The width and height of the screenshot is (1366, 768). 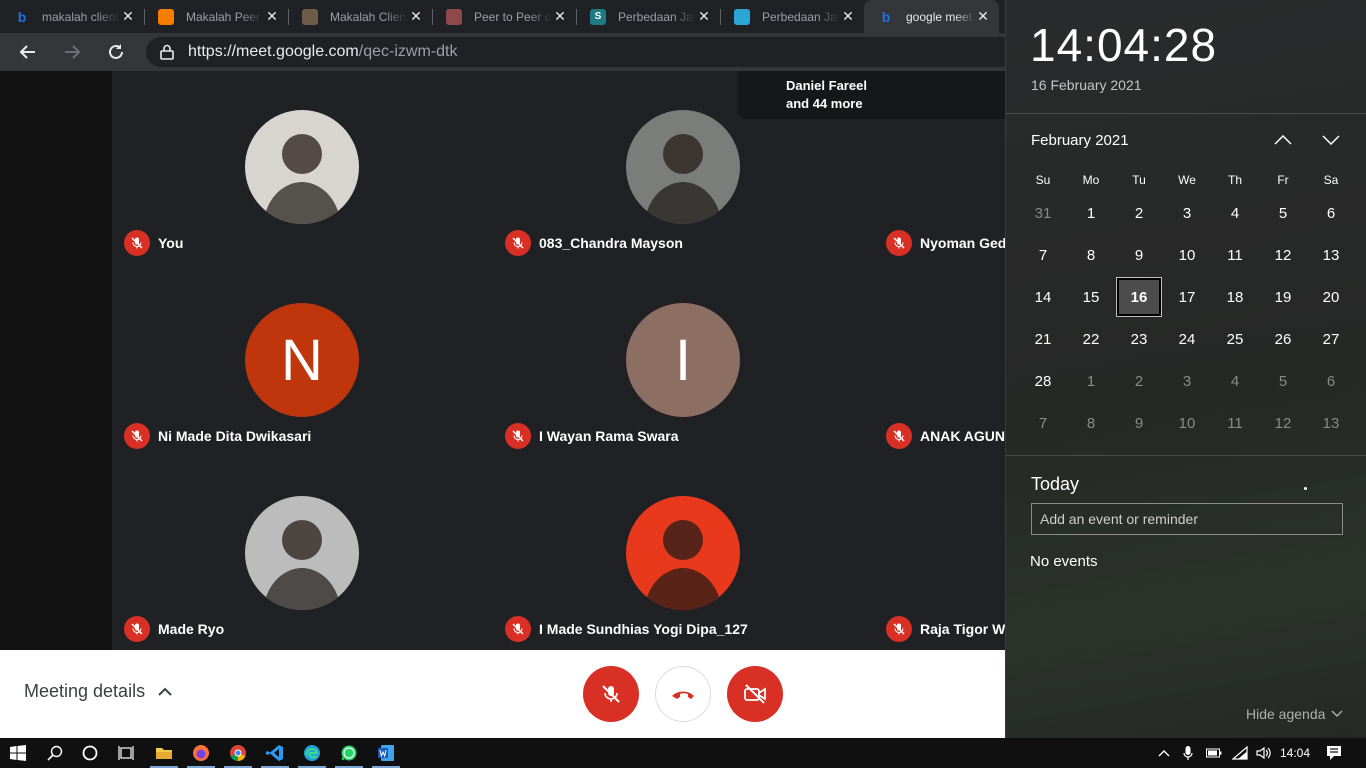 I want to click on calendar-day: 25, so click(x=1235, y=339).